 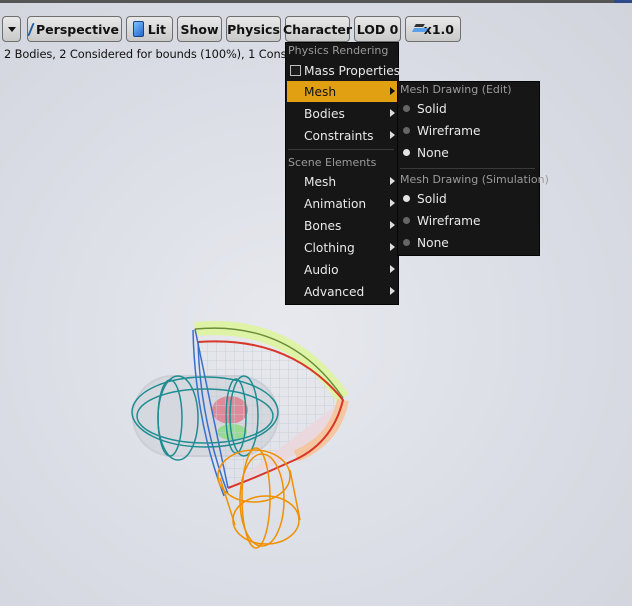 What do you see at coordinates (342, 181) in the screenshot?
I see `menu-item-scene-mesh: Mesh` at bounding box center [342, 181].